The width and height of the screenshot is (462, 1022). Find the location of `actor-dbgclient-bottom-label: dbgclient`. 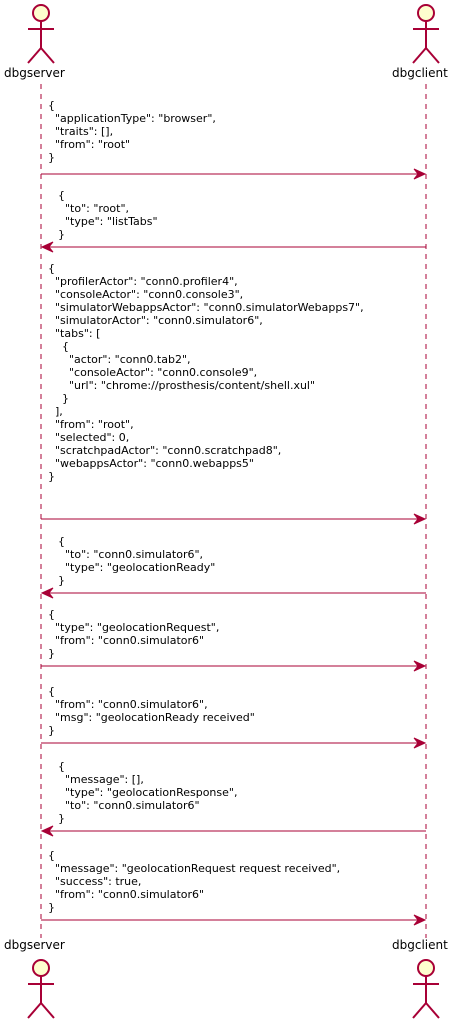

actor-dbgclient-bottom-label: dbgclient is located at coordinates (420, 945).